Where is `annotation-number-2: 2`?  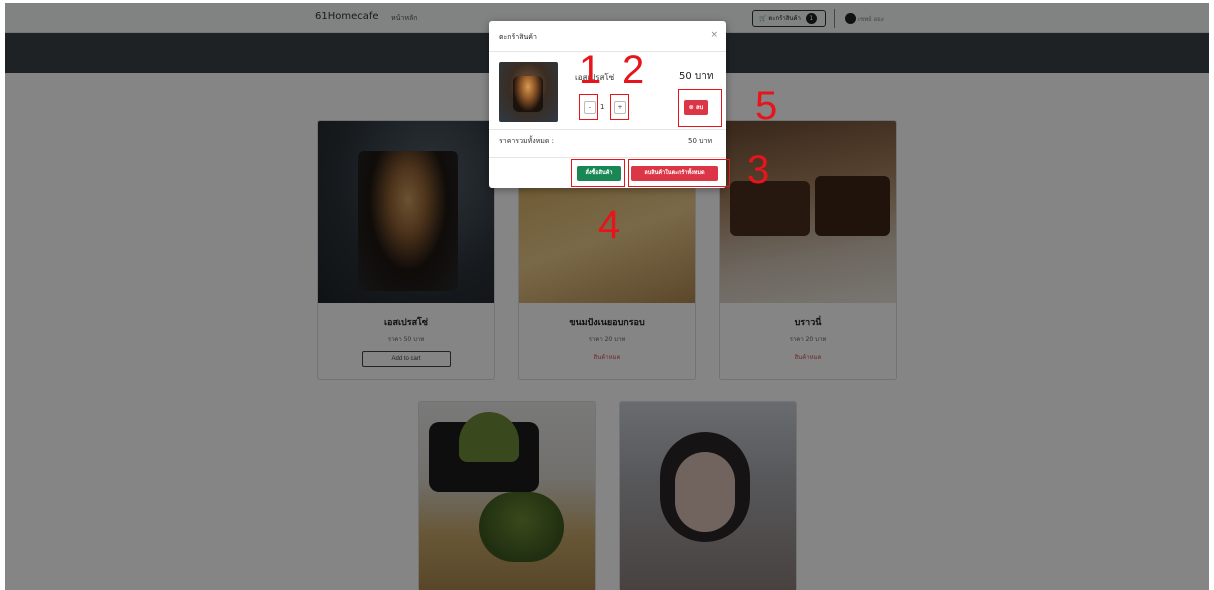 annotation-number-2: 2 is located at coordinates (633, 70).